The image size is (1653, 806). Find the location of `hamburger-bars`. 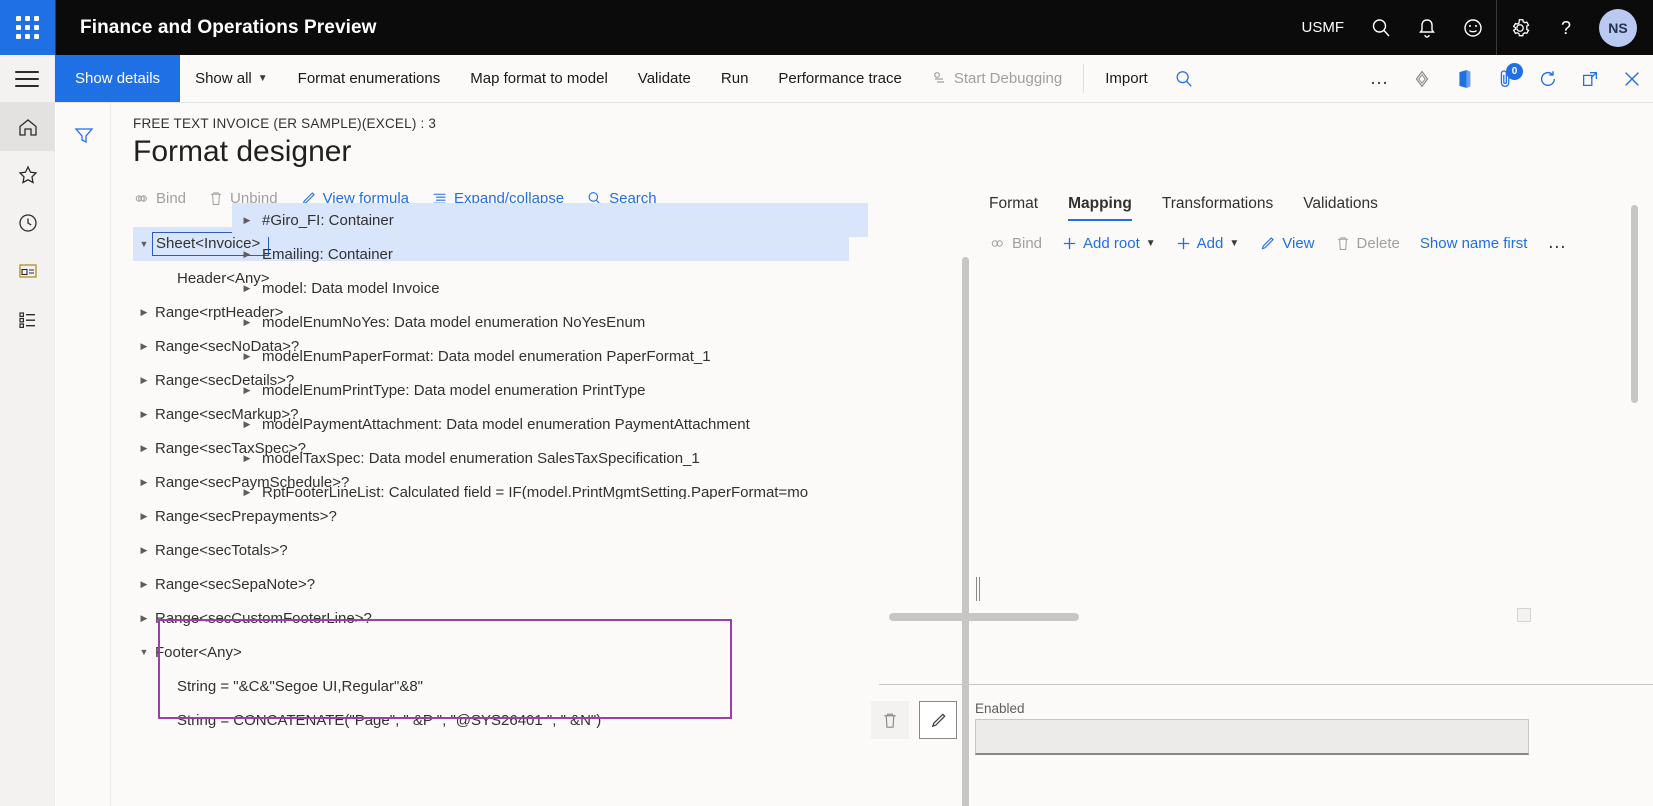

hamburger-bars is located at coordinates (27, 79).